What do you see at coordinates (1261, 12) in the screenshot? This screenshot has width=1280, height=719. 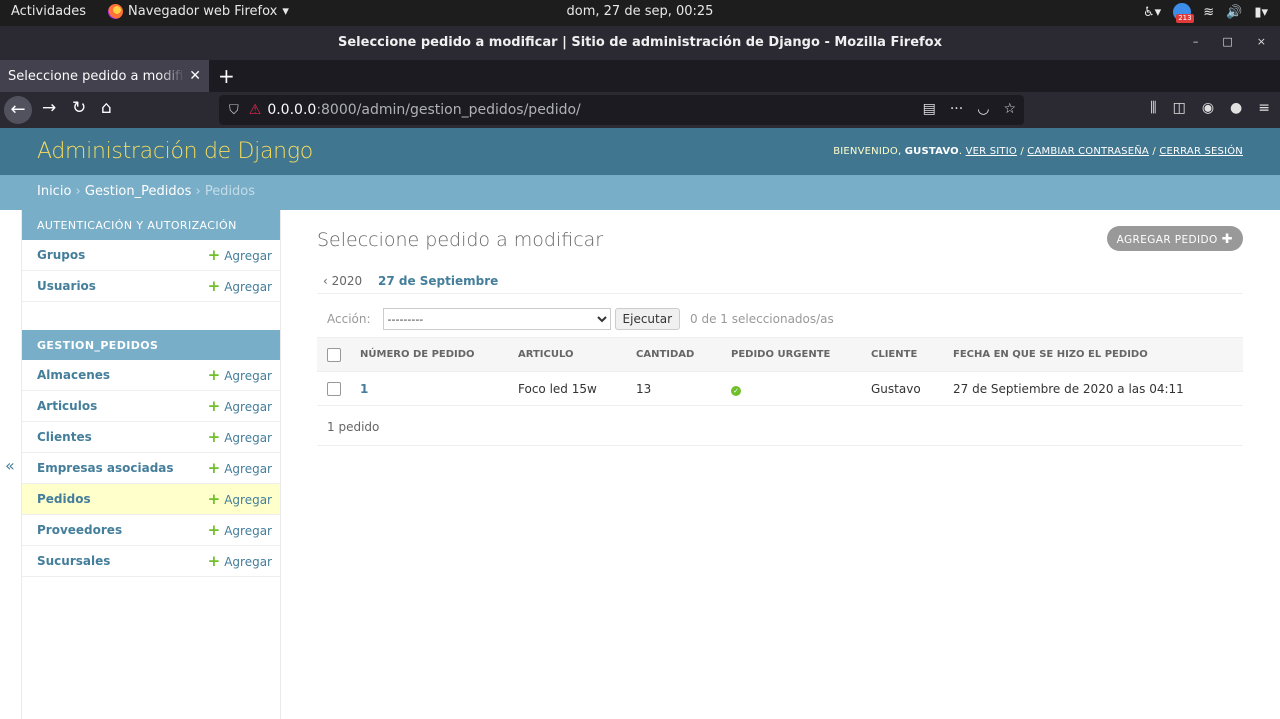 I see `battery-icon: ▮▾` at bounding box center [1261, 12].